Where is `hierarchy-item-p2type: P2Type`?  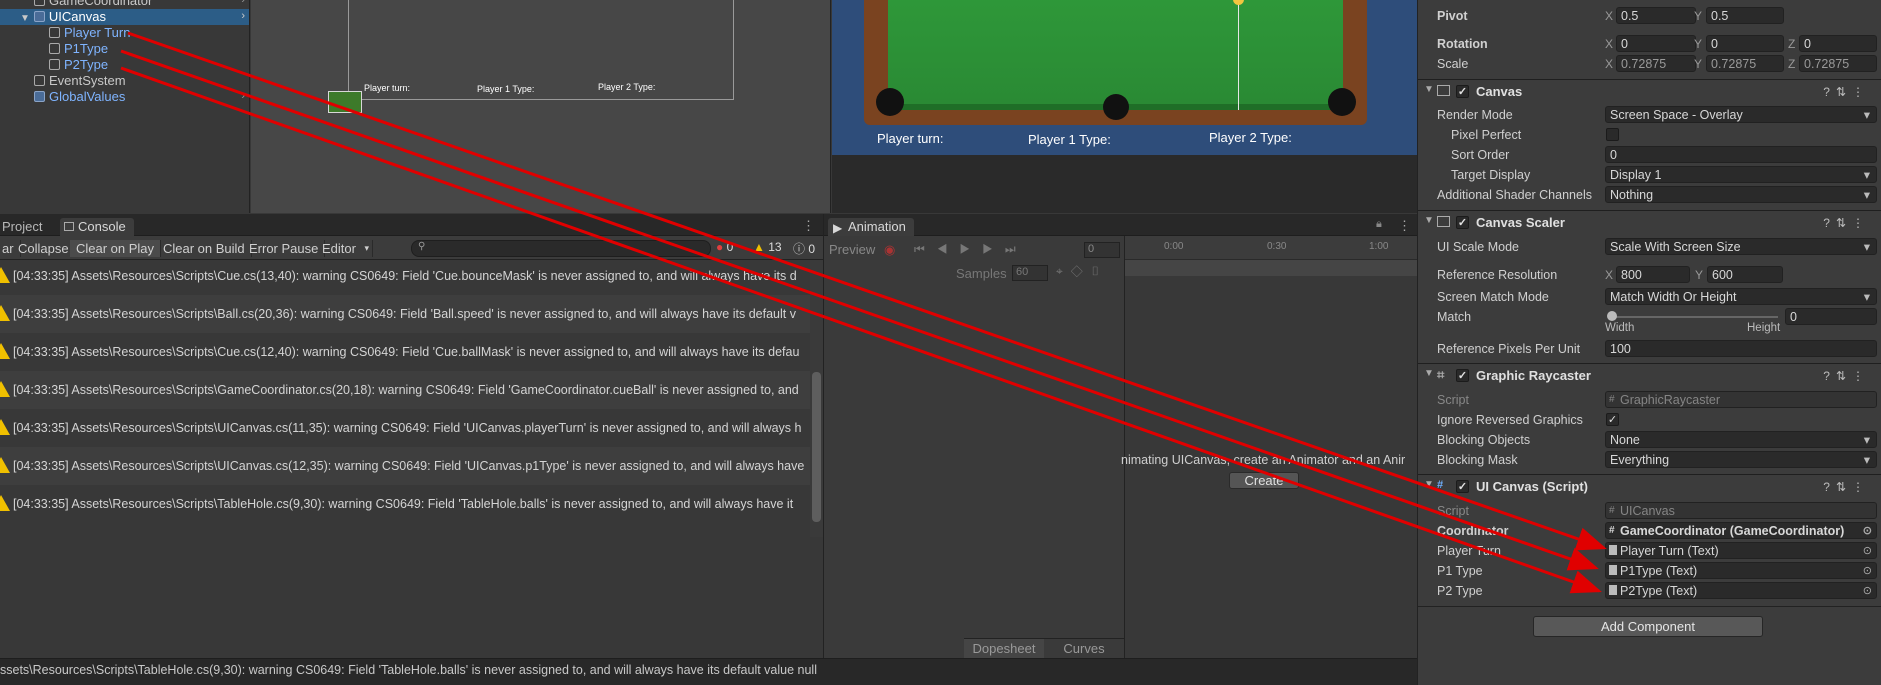
hierarchy-item-p2type: P2Type is located at coordinates (124, 65).